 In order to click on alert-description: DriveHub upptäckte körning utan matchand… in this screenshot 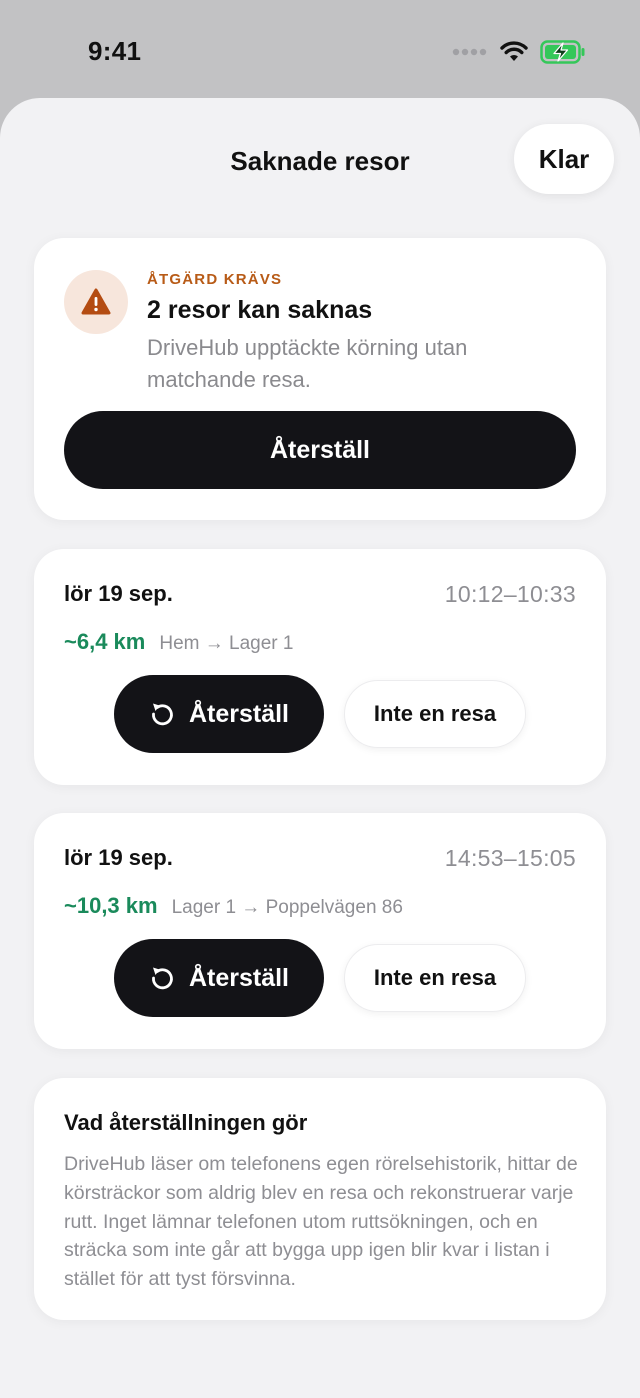, I will do `click(307, 363)`.